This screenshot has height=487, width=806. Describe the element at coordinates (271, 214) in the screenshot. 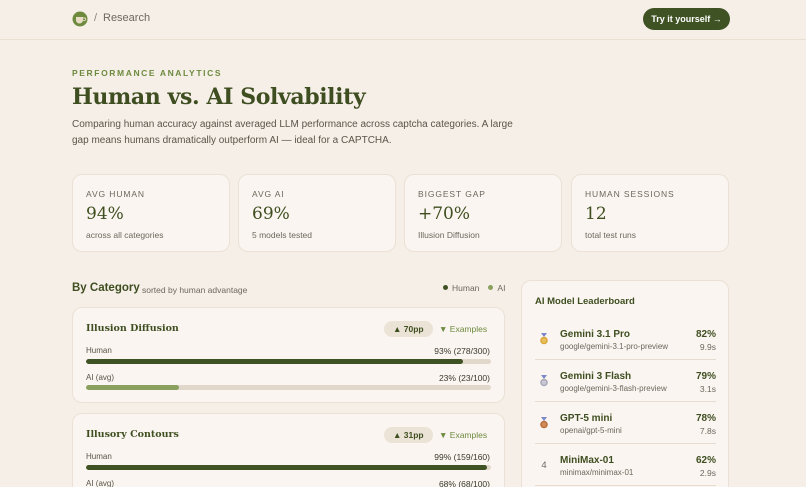

I see `stat-value: 69%` at that location.